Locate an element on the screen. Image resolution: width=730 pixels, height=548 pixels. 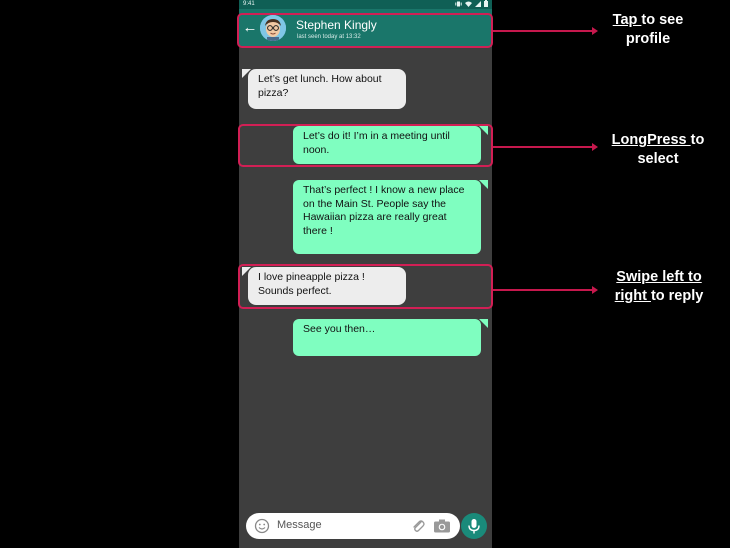
message-bubble: Let’s get lunch. How about pizza? is located at coordinates (327, 89).